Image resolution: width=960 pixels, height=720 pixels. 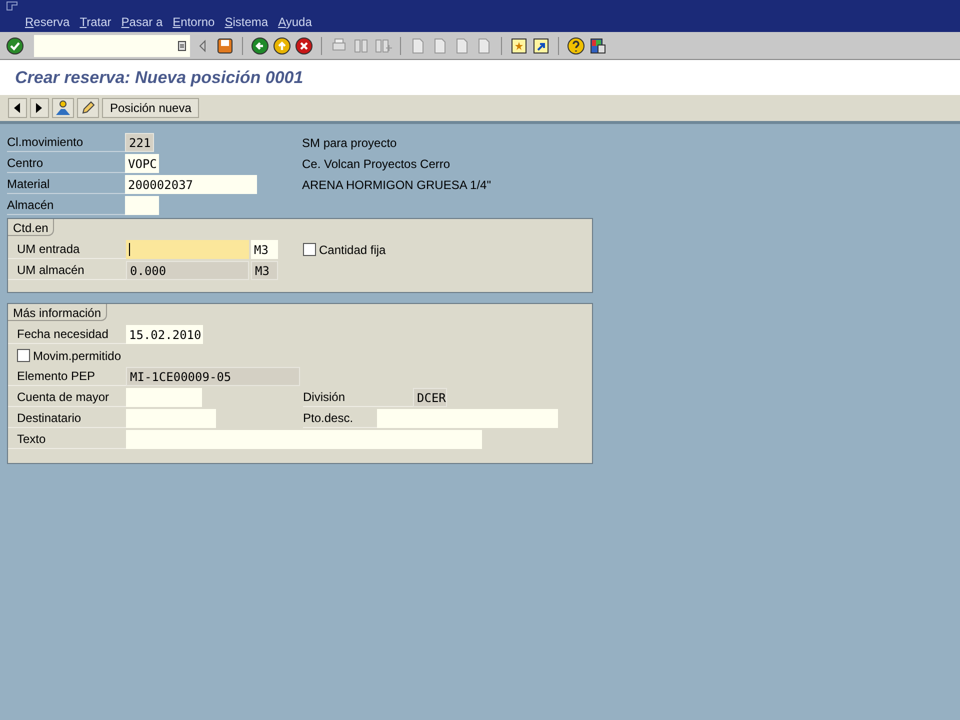 I want to click on save-icon, so click(x=225, y=45).